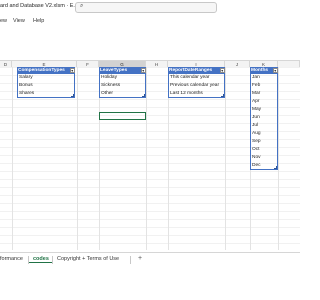 Image resolution: width=320 pixels, height=300 pixels. What do you see at coordinates (264, 158) in the screenshot?
I see `table-row: Nov` at bounding box center [264, 158].